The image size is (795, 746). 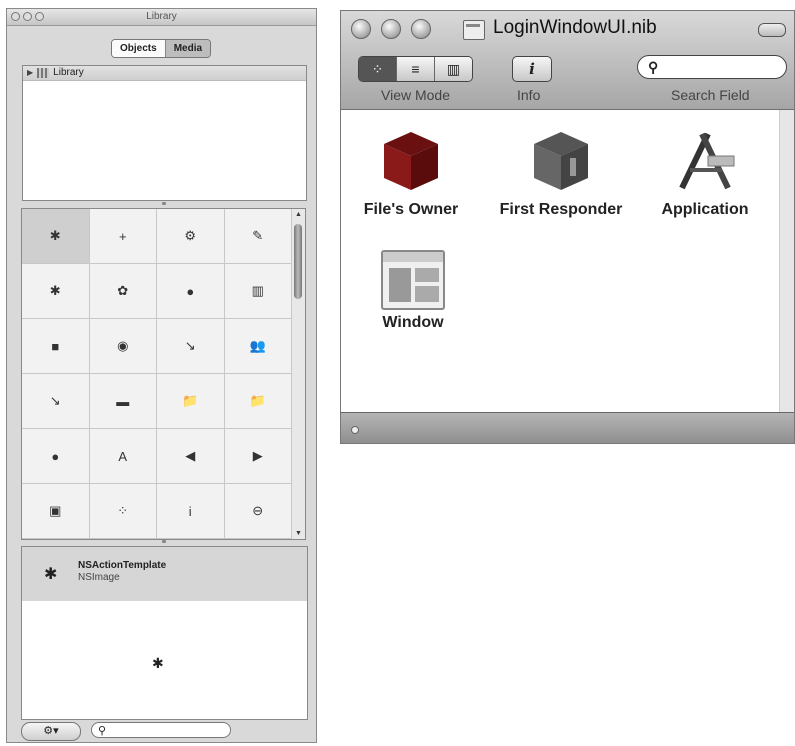 I want to click on action-gear-icon: ✱, so click(x=51, y=574).